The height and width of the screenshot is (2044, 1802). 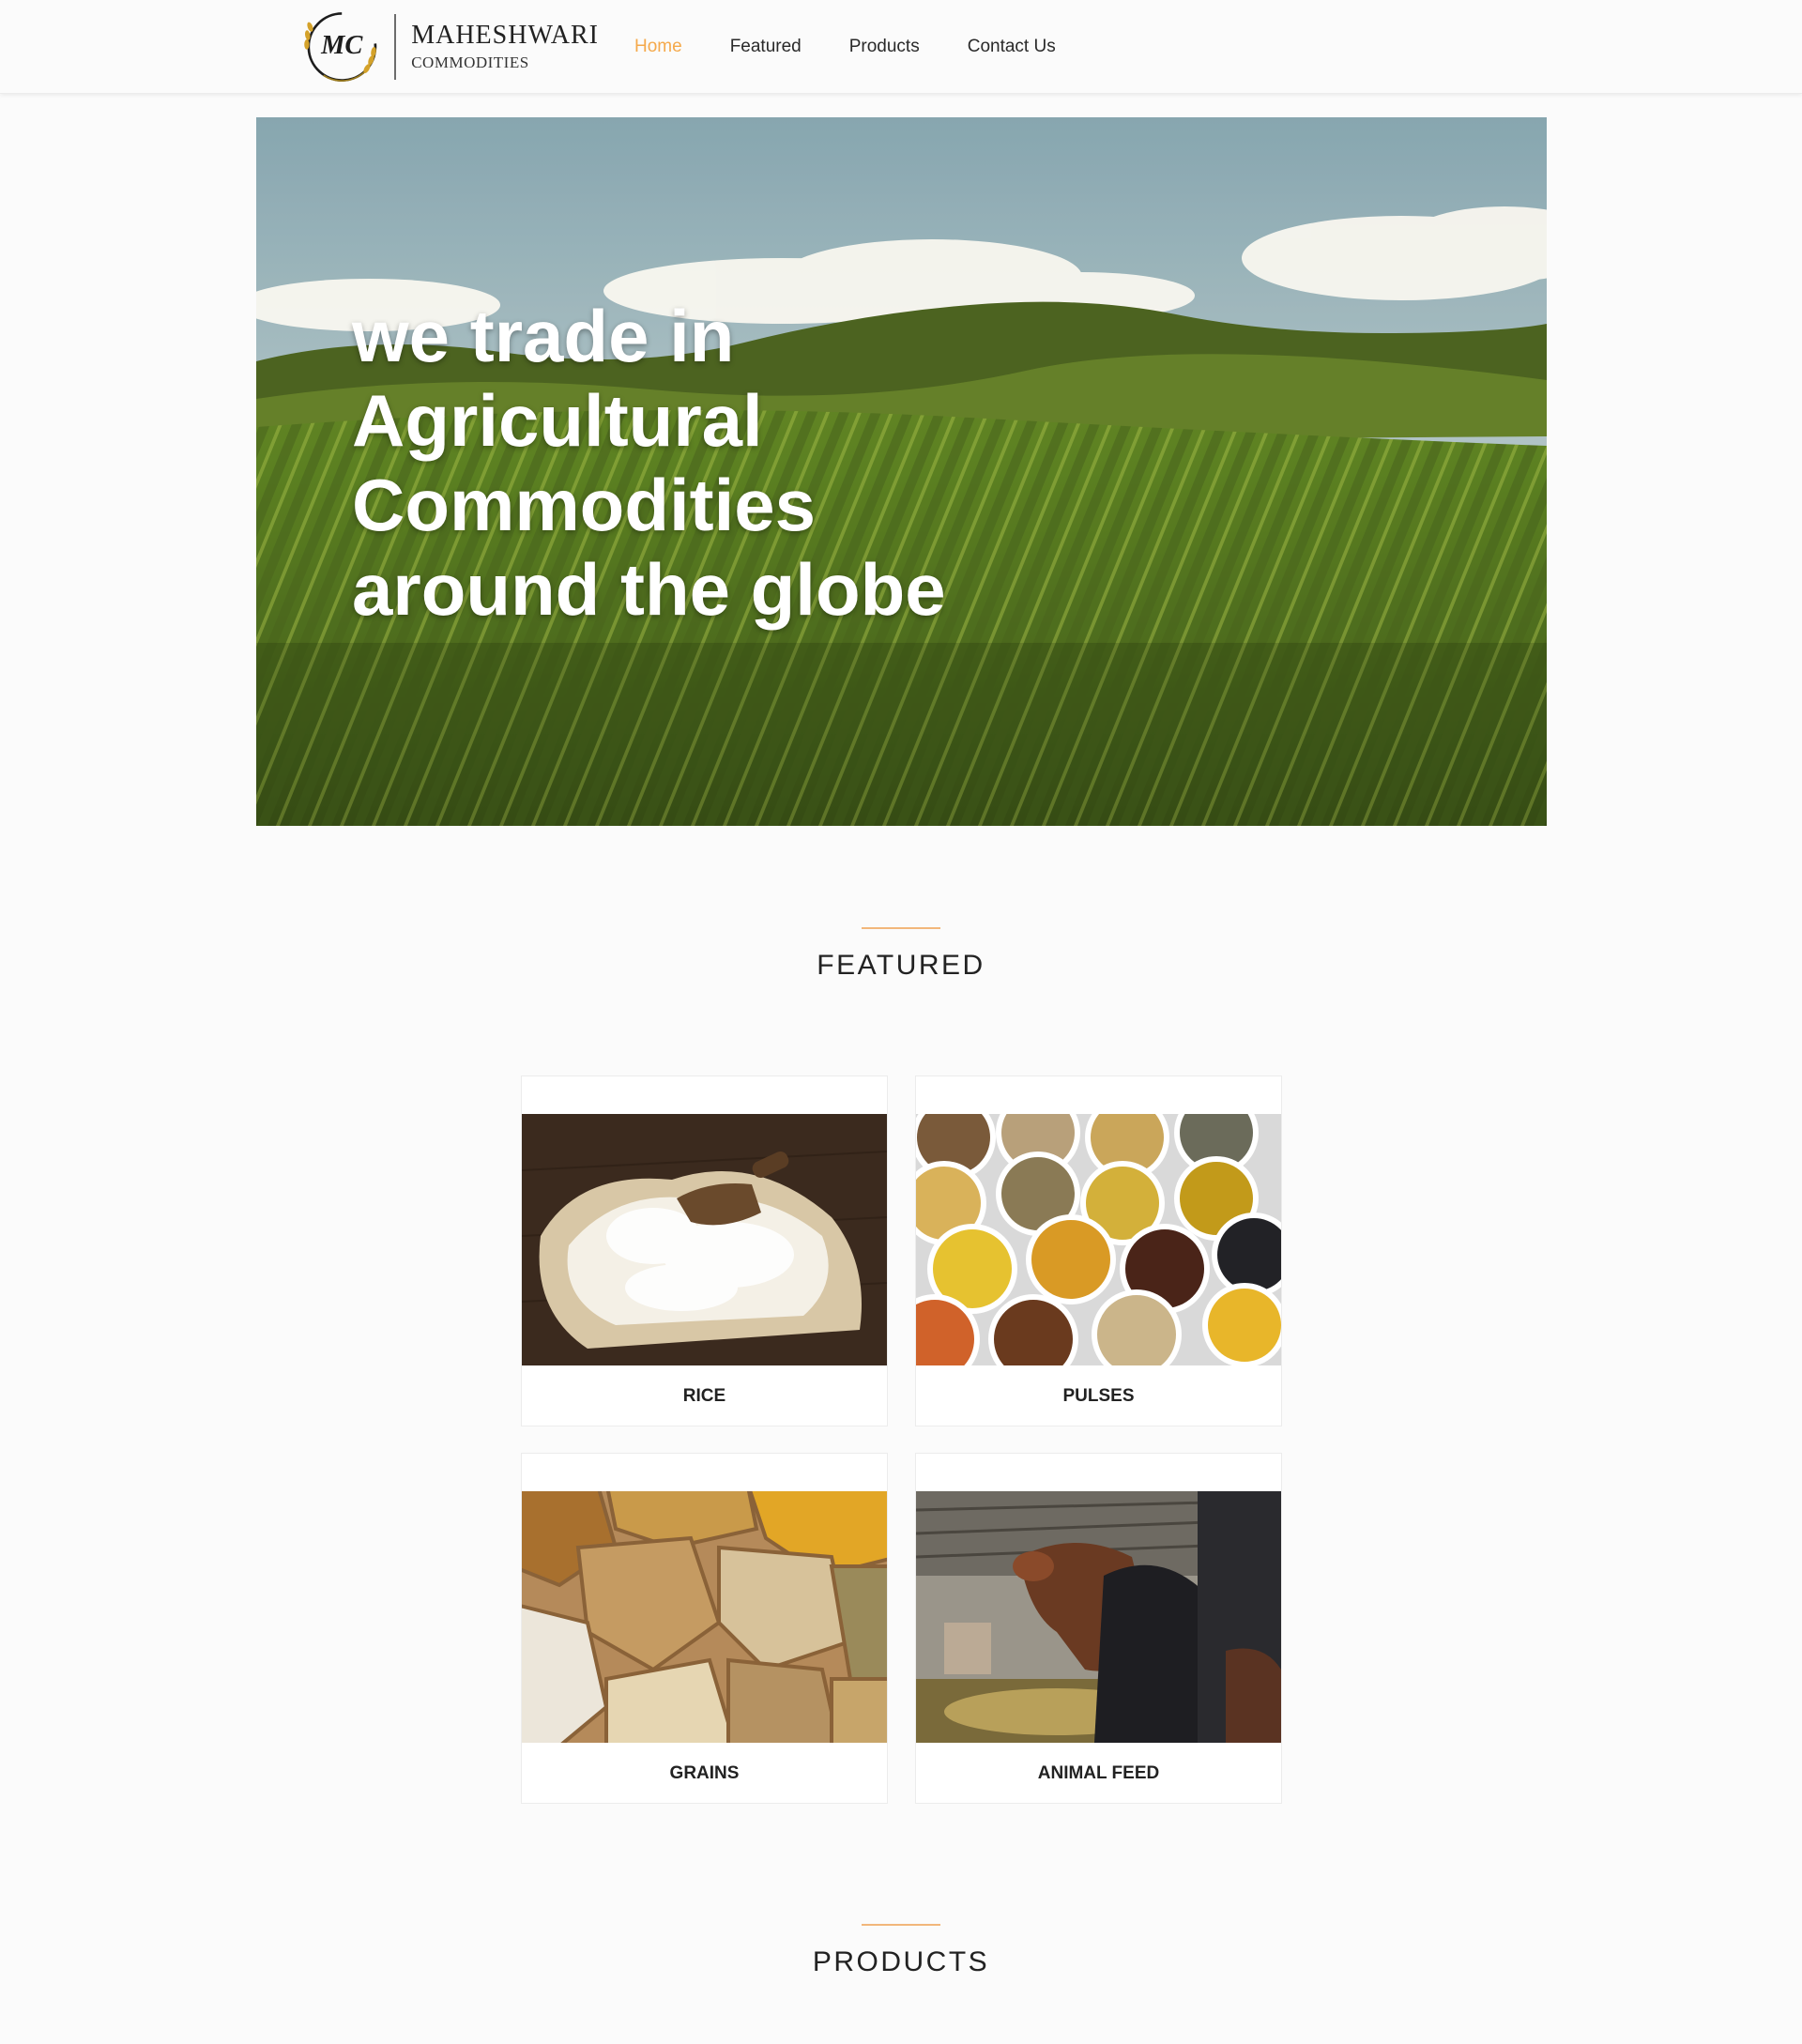 I want to click on brand-subtitle: COMMODITIES, so click(x=470, y=62).